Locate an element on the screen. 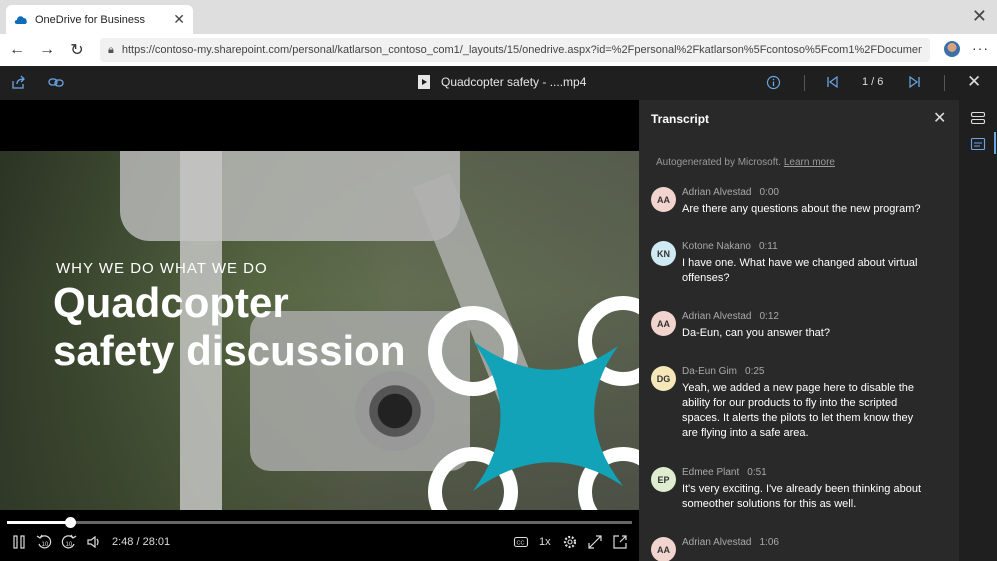 Image resolution: width=997 pixels, height=561 pixels. entry-meta: Adrian Alvestad 0:12 is located at coordinates (730, 316).